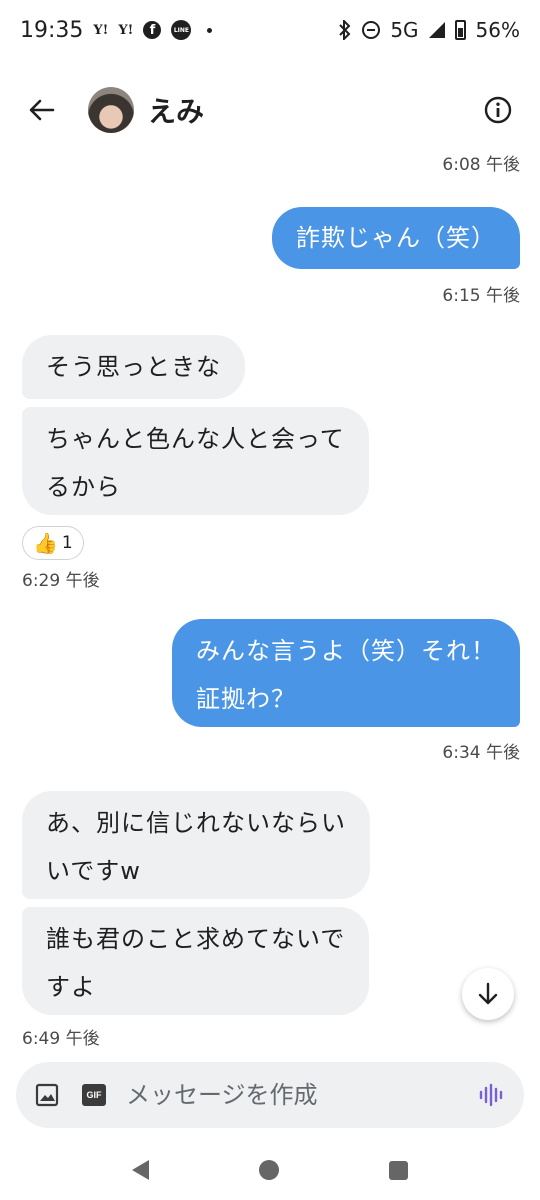 The image size is (540, 1200). What do you see at coordinates (94, 1095) in the screenshot?
I see `gif-button: GIF` at bounding box center [94, 1095].